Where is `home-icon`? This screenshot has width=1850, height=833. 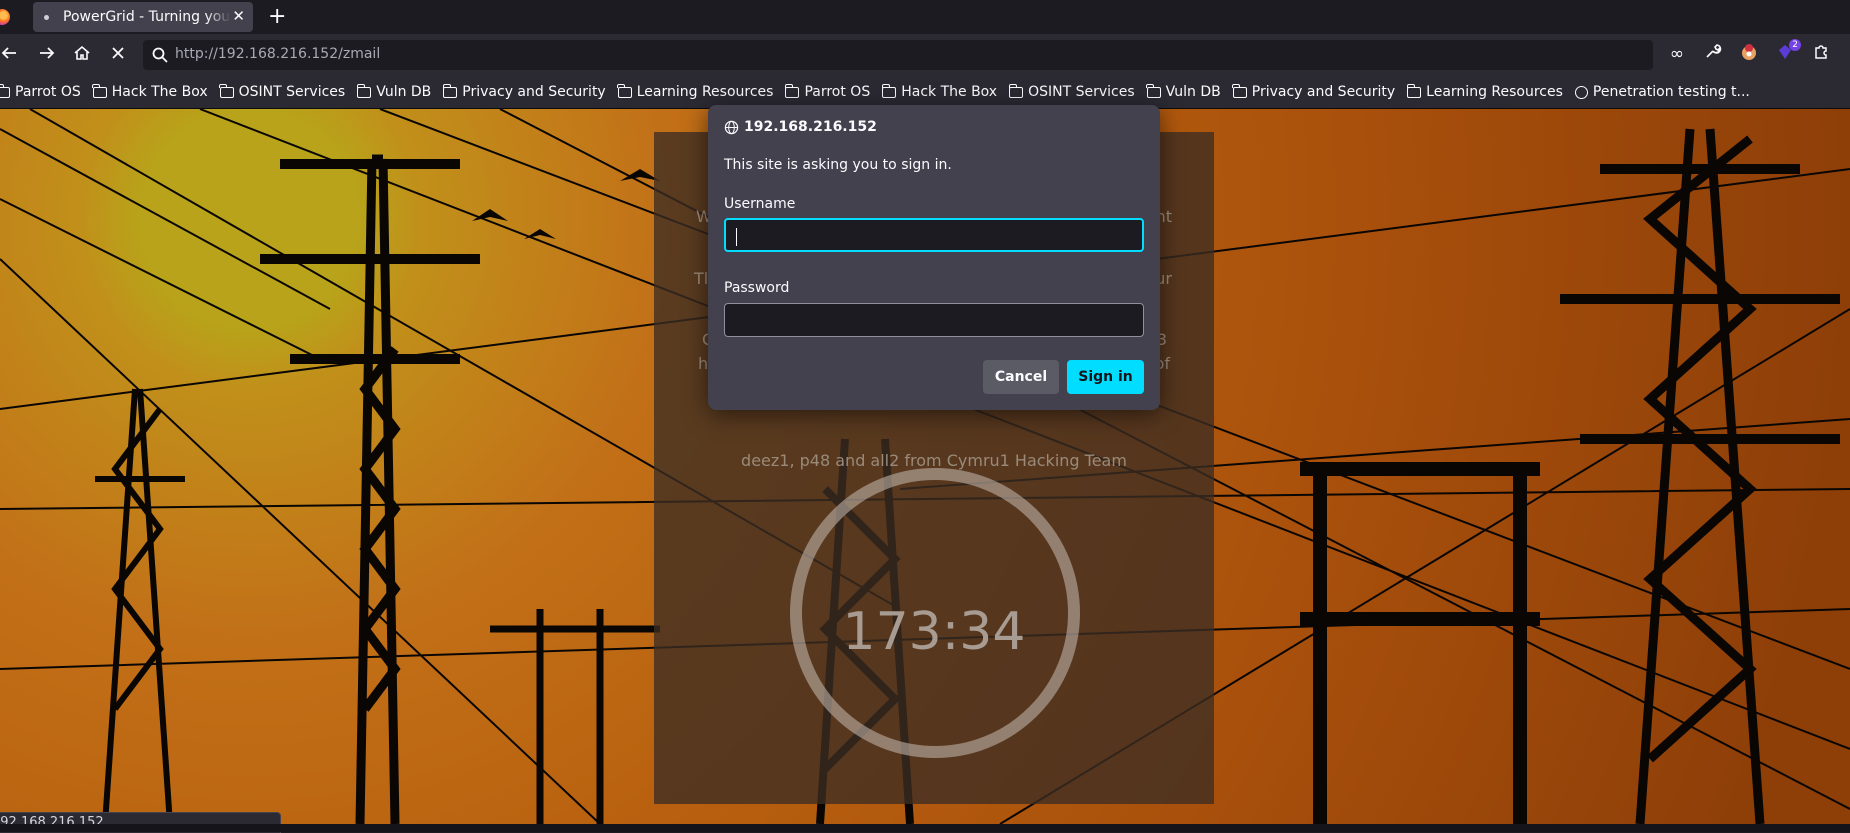
home-icon is located at coordinates (82, 52).